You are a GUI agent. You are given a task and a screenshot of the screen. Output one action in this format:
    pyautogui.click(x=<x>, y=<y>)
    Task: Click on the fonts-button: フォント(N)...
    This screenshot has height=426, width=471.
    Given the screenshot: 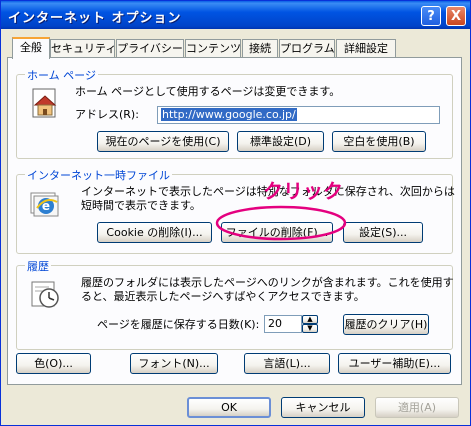 What is the action you would take?
    pyautogui.click(x=174, y=363)
    